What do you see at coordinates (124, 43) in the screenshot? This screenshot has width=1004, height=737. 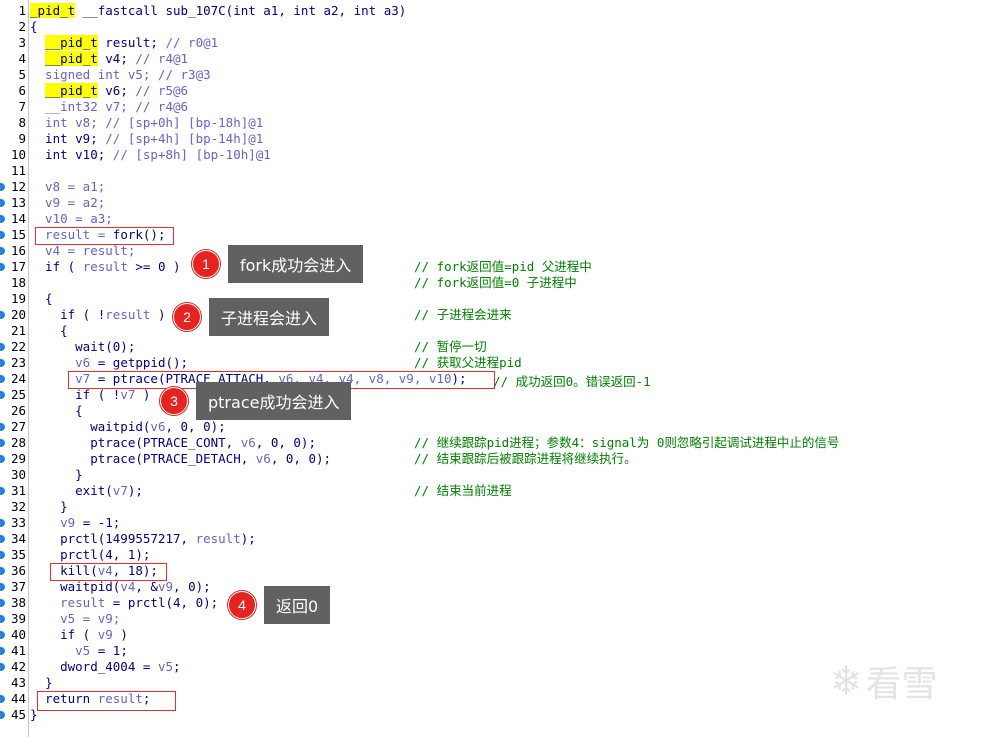 I see `code-text: __pid_t result; // r0@1` at bounding box center [124, 43].